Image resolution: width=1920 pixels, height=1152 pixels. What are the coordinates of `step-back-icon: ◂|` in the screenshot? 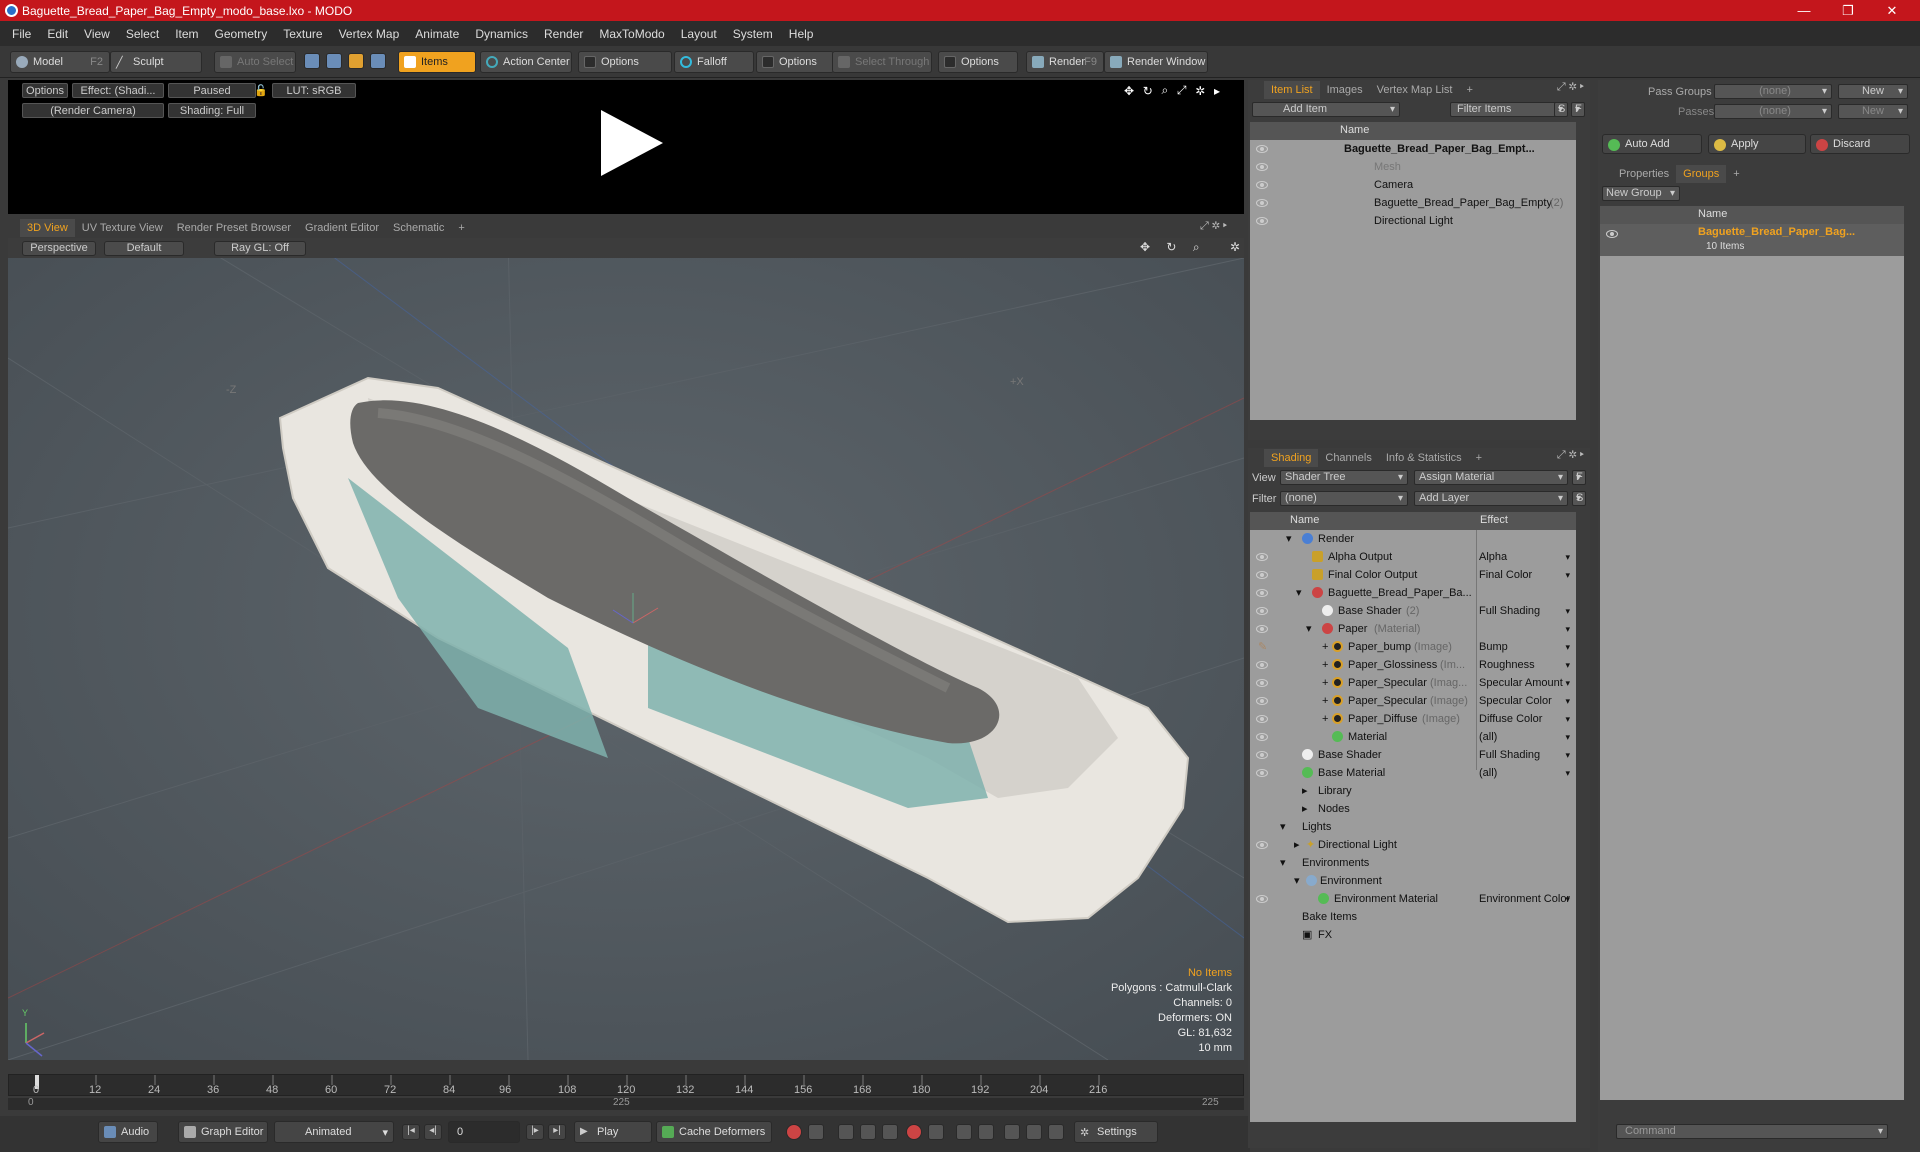 It's located at (433, 1132).